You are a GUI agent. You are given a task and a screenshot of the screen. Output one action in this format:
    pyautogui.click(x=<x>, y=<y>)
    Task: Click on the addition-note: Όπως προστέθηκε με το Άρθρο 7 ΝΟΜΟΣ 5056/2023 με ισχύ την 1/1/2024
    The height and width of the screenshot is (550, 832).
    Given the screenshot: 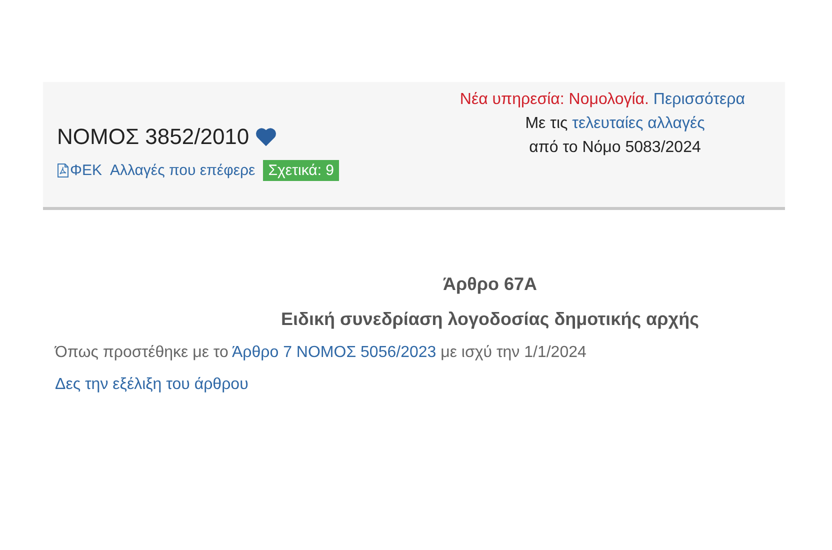 What is the action you would take?
    pyautogui.click(x=321, y=353)
    